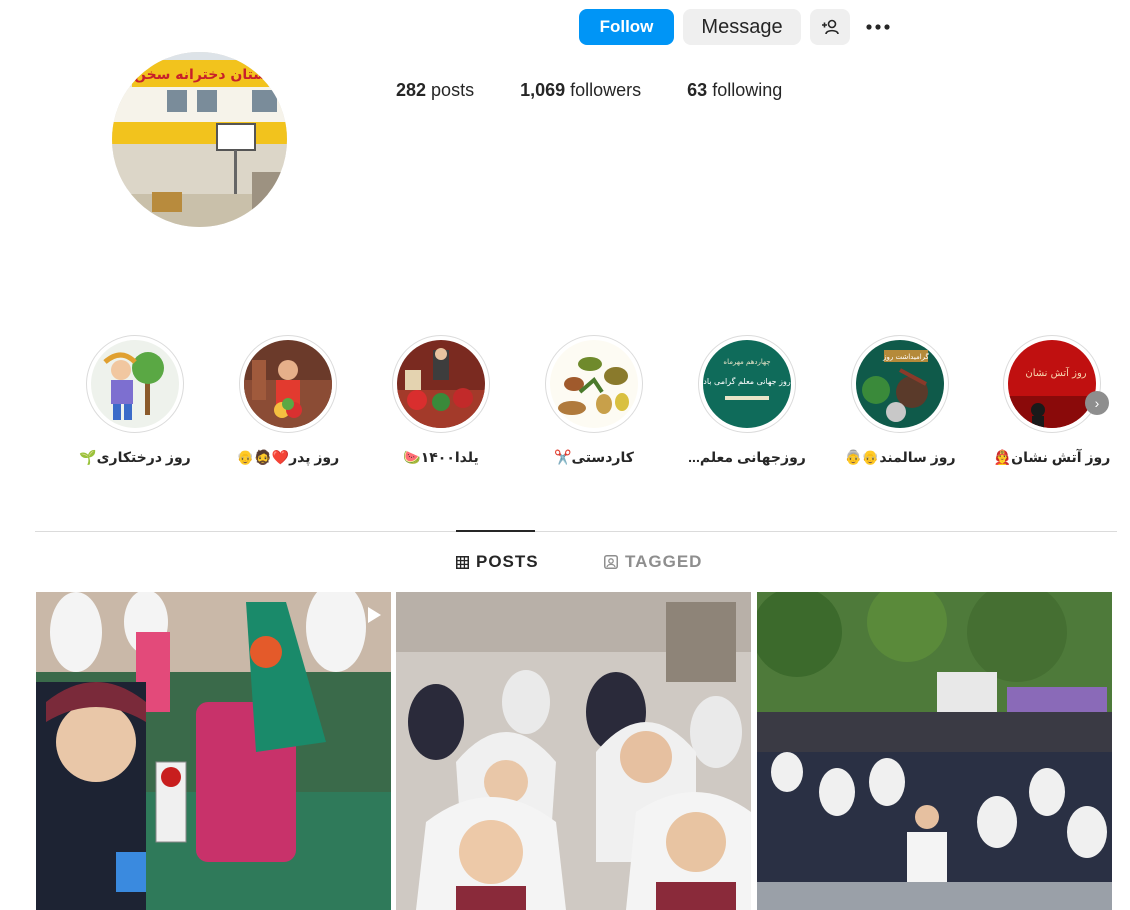 This screenshot has height=910, width=1130. Describe the element at coordinates (288, 400) in the screenshot. I see `highlight-fathers-day: روز پدر❤️🧔👴` at that location.